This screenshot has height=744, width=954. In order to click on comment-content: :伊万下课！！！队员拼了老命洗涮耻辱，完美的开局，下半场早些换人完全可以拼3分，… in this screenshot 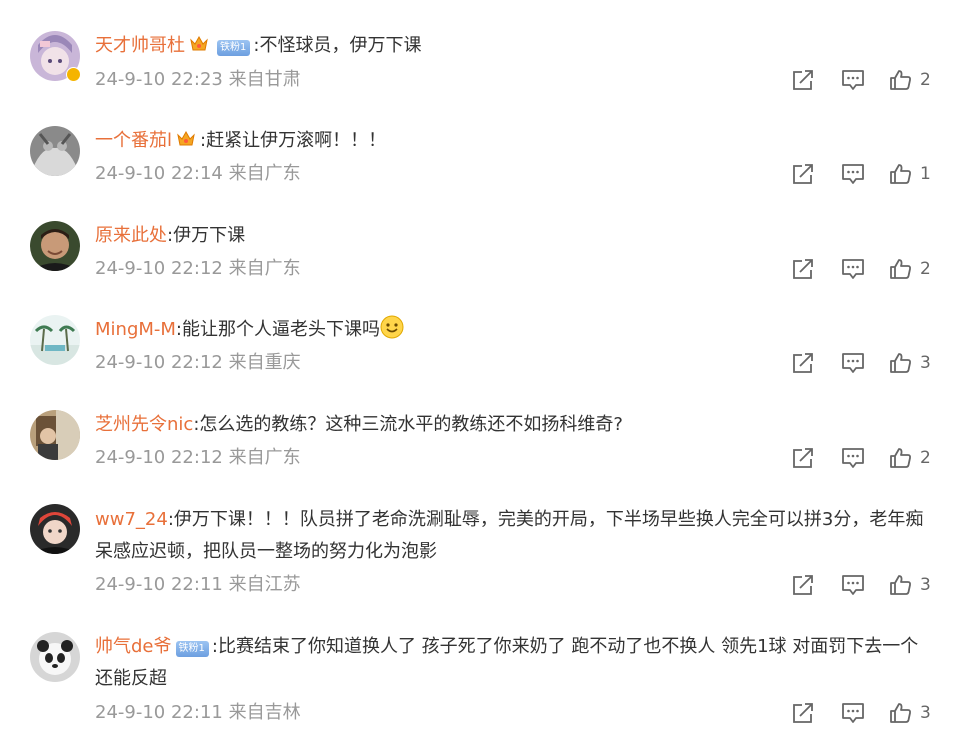, I will do `click(509, 535)`.